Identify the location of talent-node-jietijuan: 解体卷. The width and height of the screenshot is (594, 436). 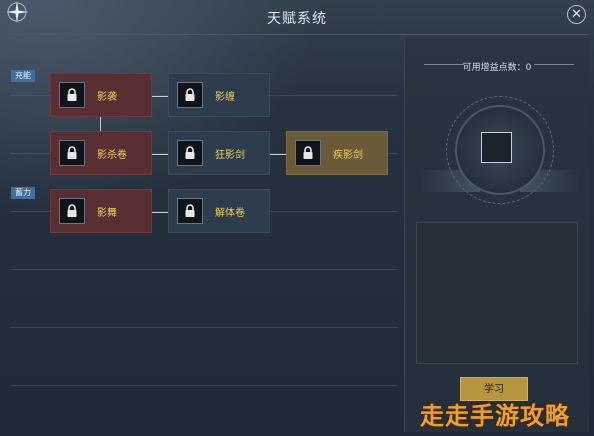
(219, 211).